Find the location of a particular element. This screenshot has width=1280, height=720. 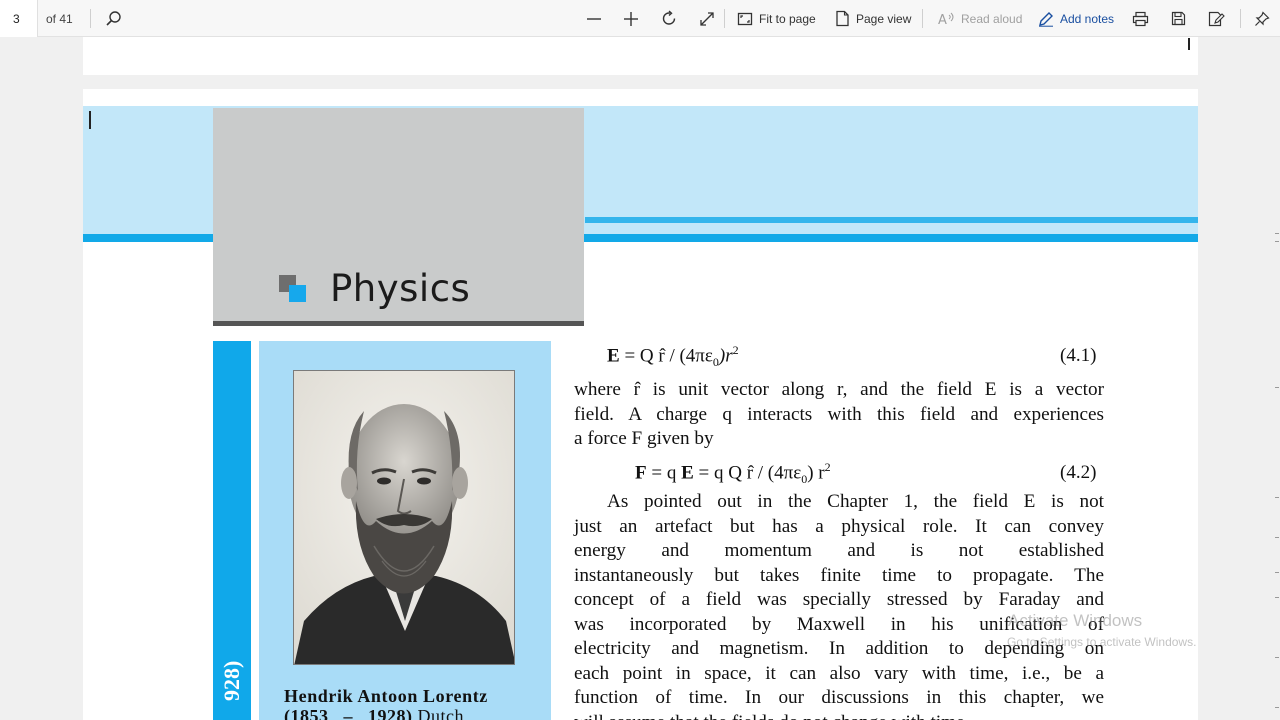

fullscreen-icon is located at coordinates (707, 18).